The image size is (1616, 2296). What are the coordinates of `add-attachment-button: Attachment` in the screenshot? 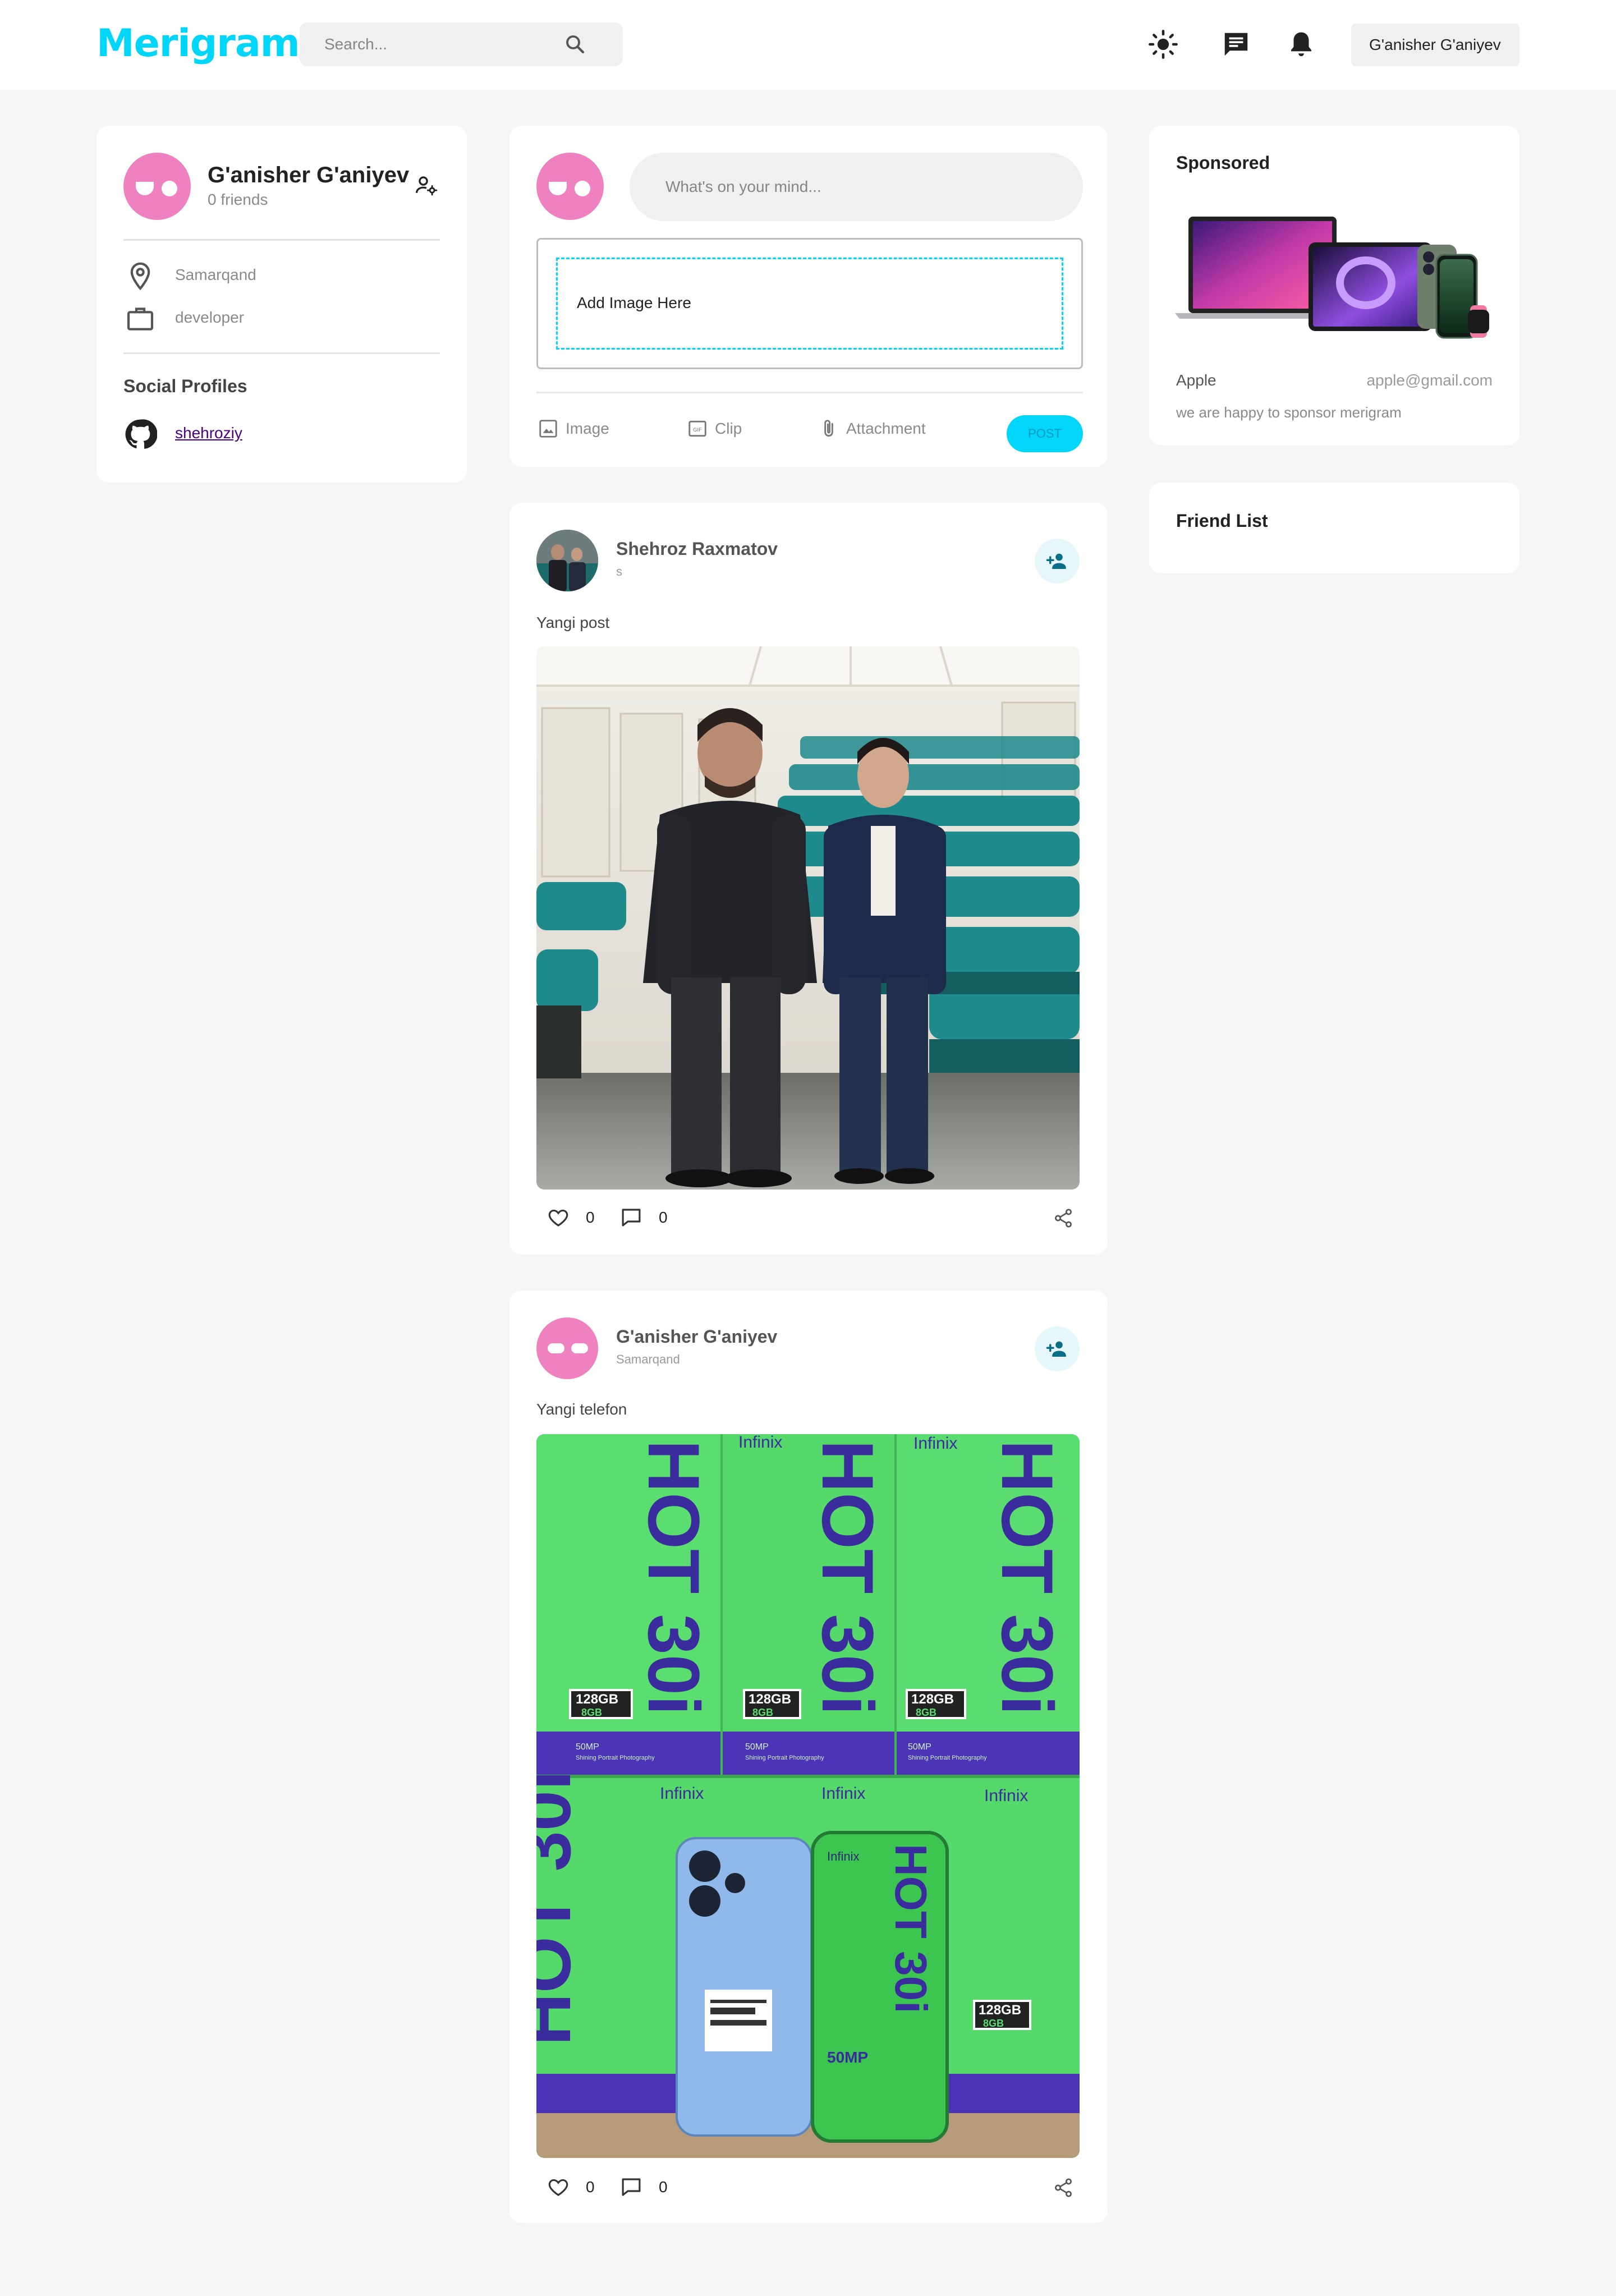 It's located at (872, 428).